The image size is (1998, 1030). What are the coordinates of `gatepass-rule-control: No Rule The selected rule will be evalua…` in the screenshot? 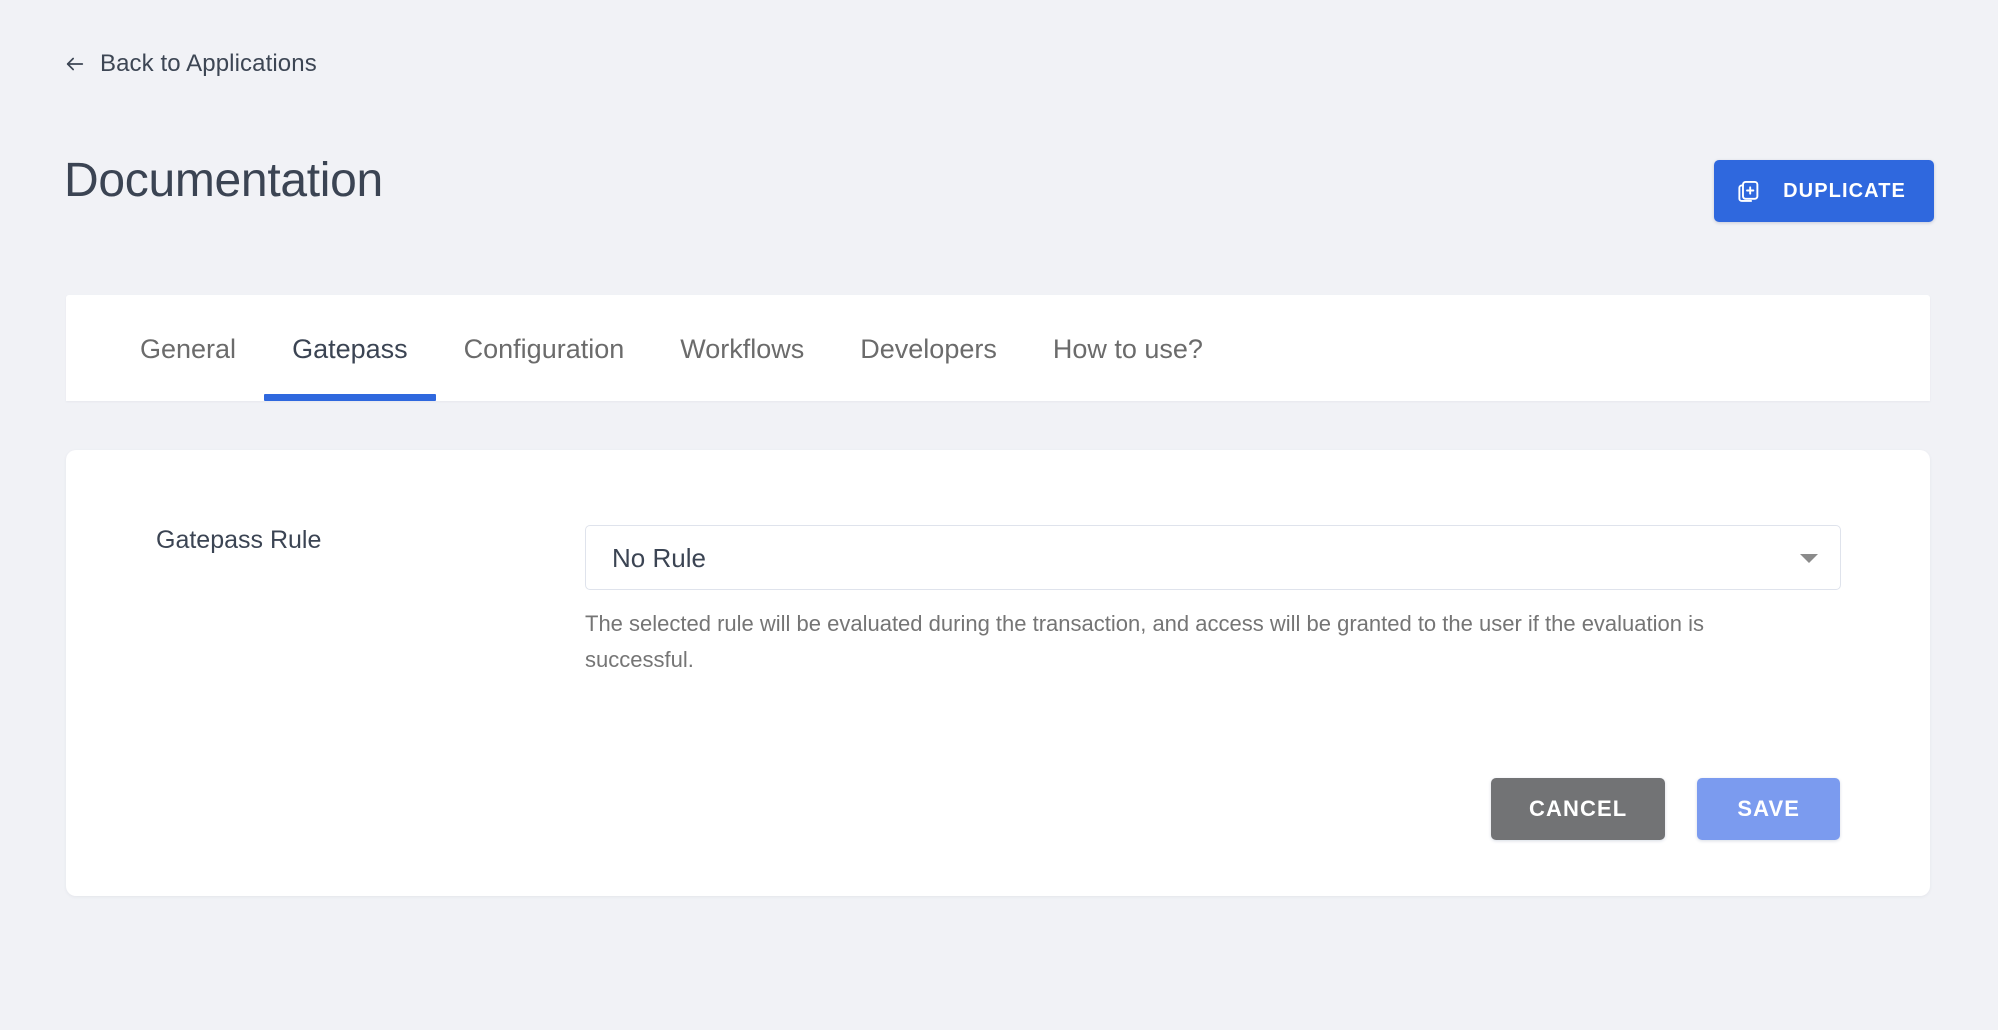 It's located at (1213, 601).